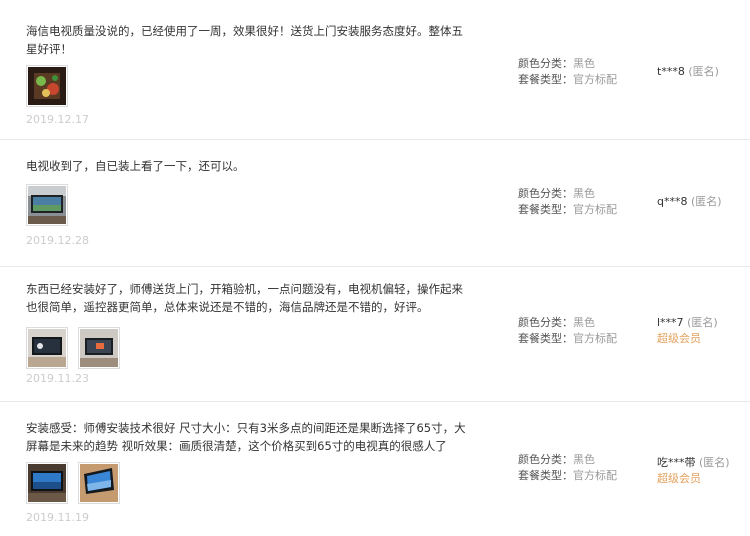  Describe the element at coordinates (676, 462) in the screenshot. I see `reviewer-name: 吃***带` at that location.